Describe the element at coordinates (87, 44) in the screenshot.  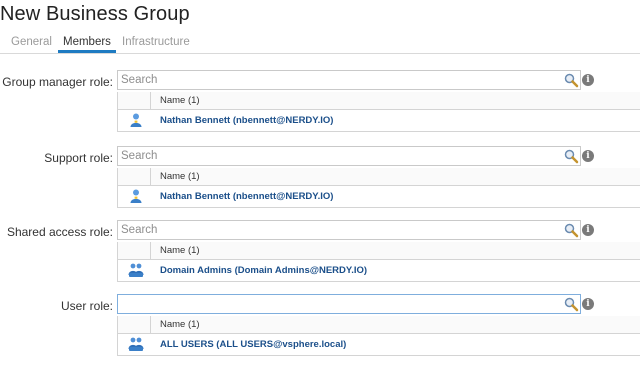
I see `tab-members: Members` at that location.